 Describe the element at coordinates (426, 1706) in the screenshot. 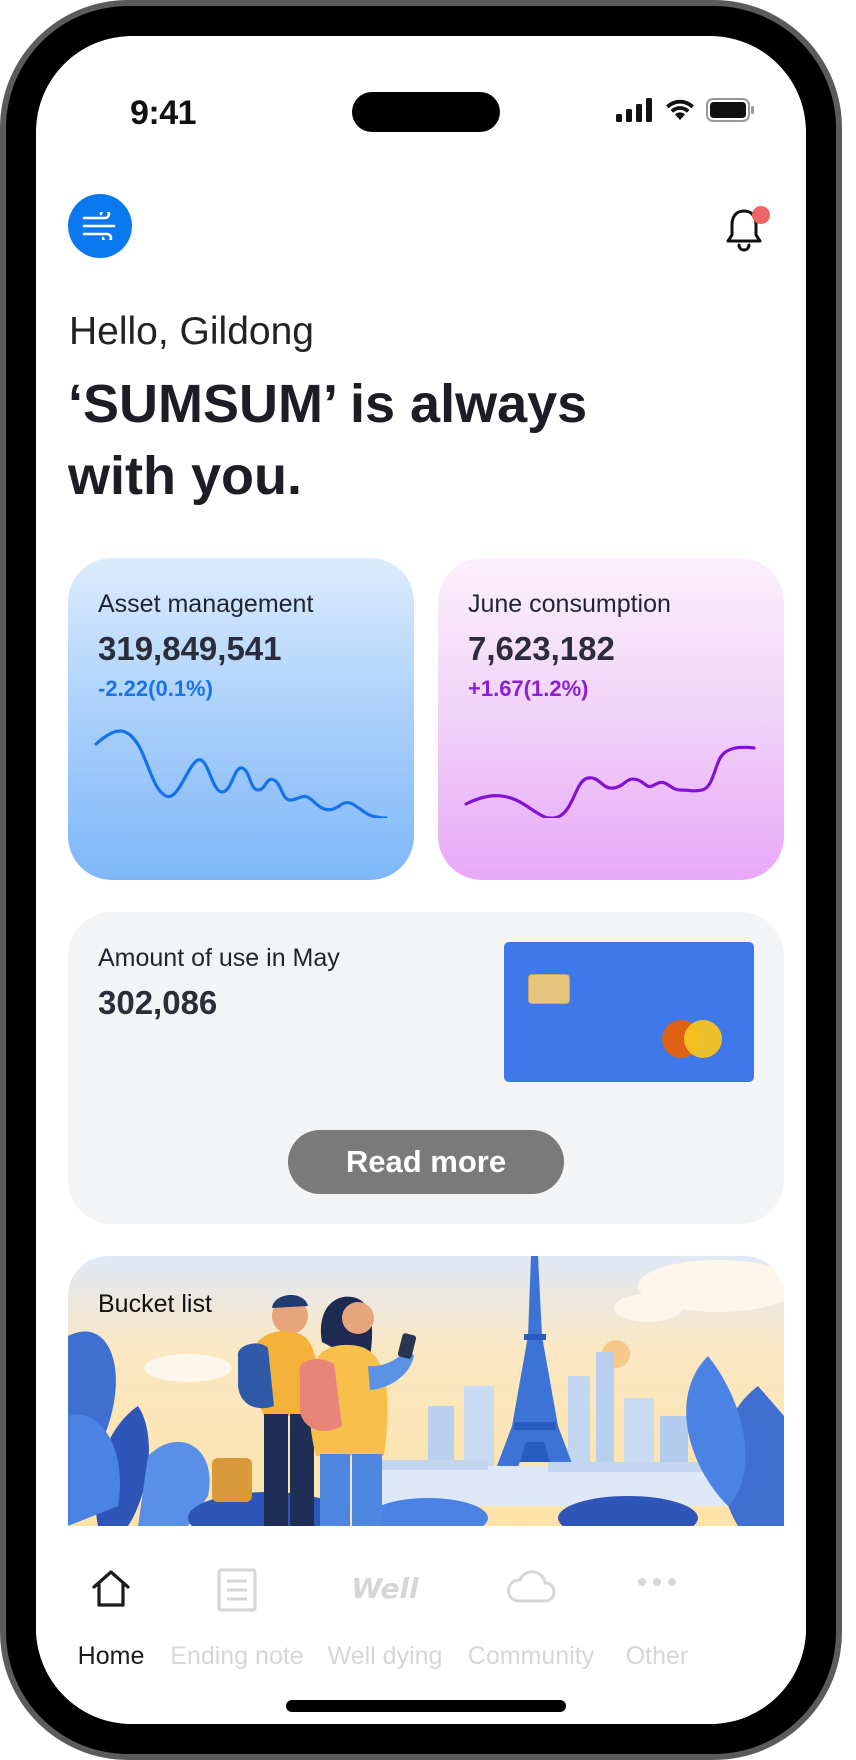

I see `home-indicator` at that location.